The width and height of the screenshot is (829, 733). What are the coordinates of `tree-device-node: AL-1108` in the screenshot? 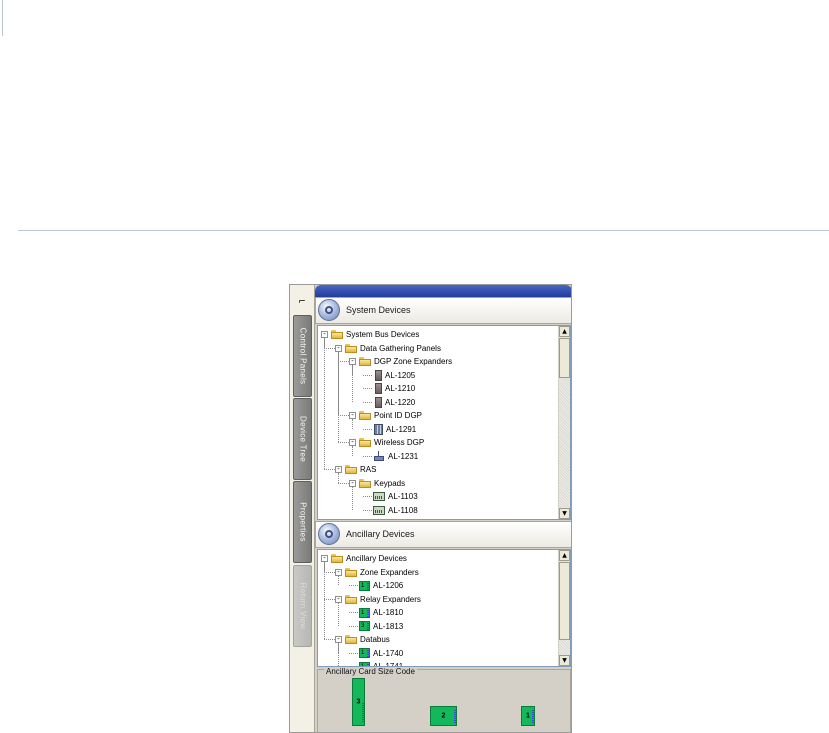 It's located at (390, 510).